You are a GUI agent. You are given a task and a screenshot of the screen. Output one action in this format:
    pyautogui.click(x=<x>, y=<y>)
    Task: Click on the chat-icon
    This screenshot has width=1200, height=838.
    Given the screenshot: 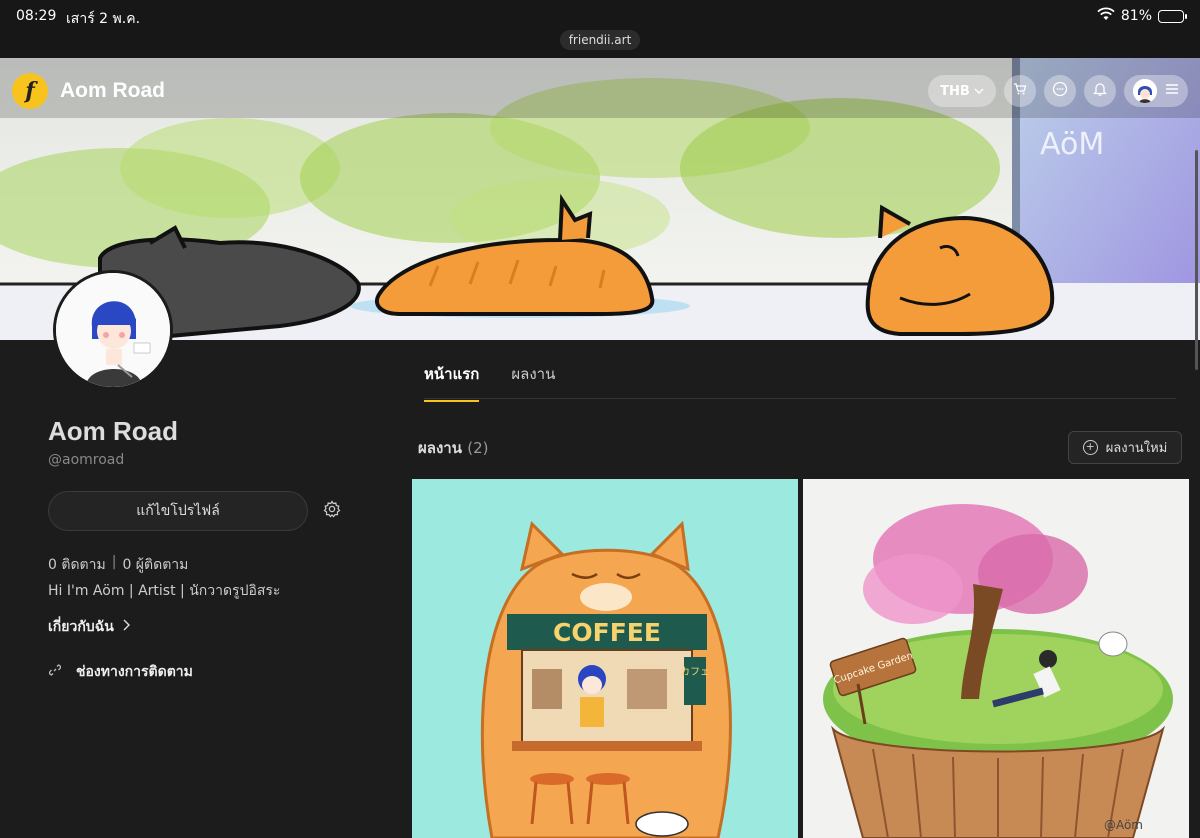 What is the action you would take?
    pyautogui.click(x=1060, y=91)
    